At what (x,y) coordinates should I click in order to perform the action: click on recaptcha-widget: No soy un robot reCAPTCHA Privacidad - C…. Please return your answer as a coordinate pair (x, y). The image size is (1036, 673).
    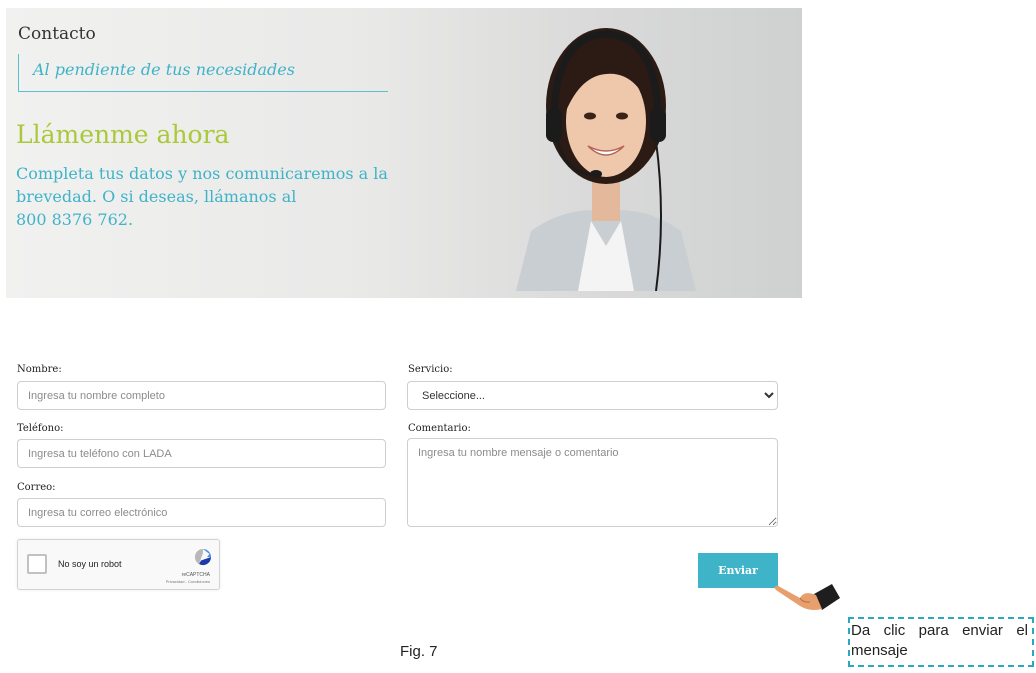
    Looking at the image, I should click on (118, 564).